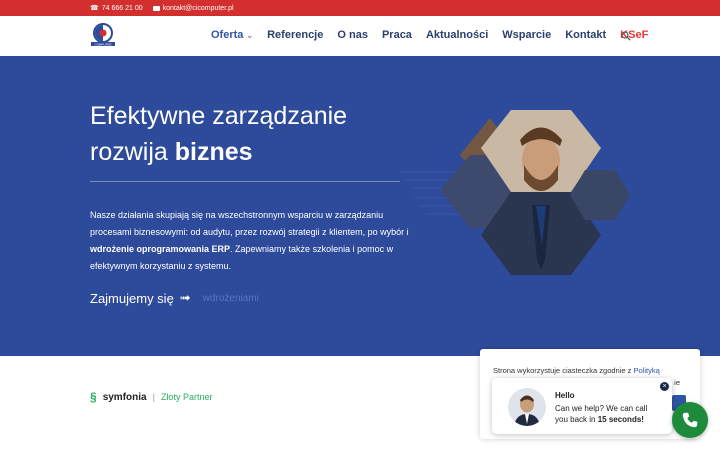  Describe the element at coordinates (132, 298) in the screenshot. I see `cta-text: Zajmujemy się` at that location.